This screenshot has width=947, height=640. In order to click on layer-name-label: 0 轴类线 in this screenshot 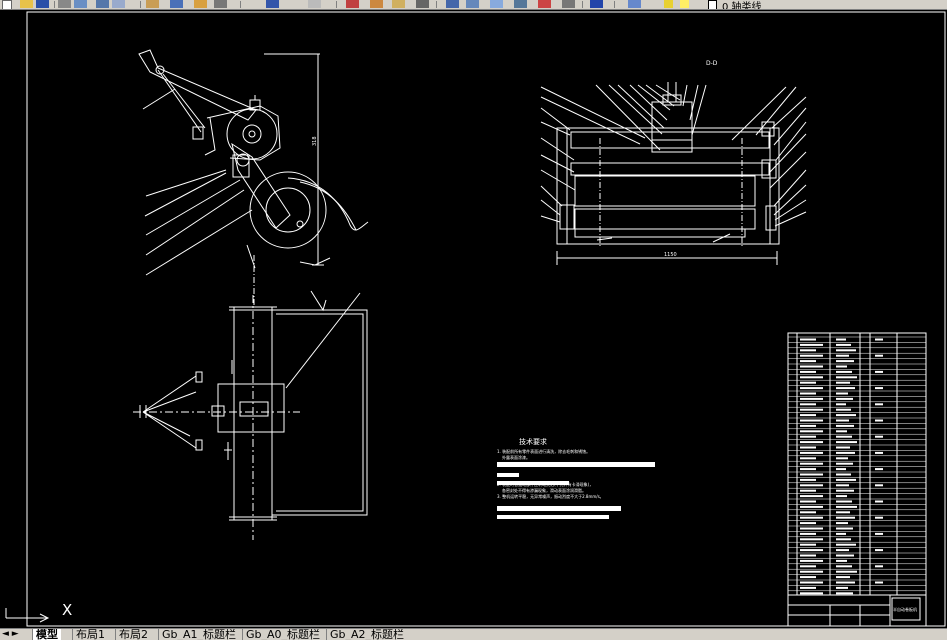, I will do `click(742, 4)`.